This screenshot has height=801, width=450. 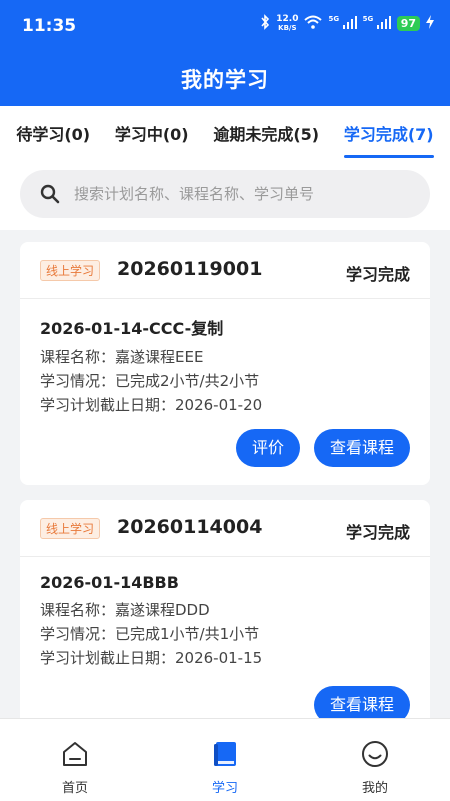 What do you see at coordinates (152, 133) in the screenshot?
I see `tab-in-progress: 学习中(0)` at bounding box center [152, 133].